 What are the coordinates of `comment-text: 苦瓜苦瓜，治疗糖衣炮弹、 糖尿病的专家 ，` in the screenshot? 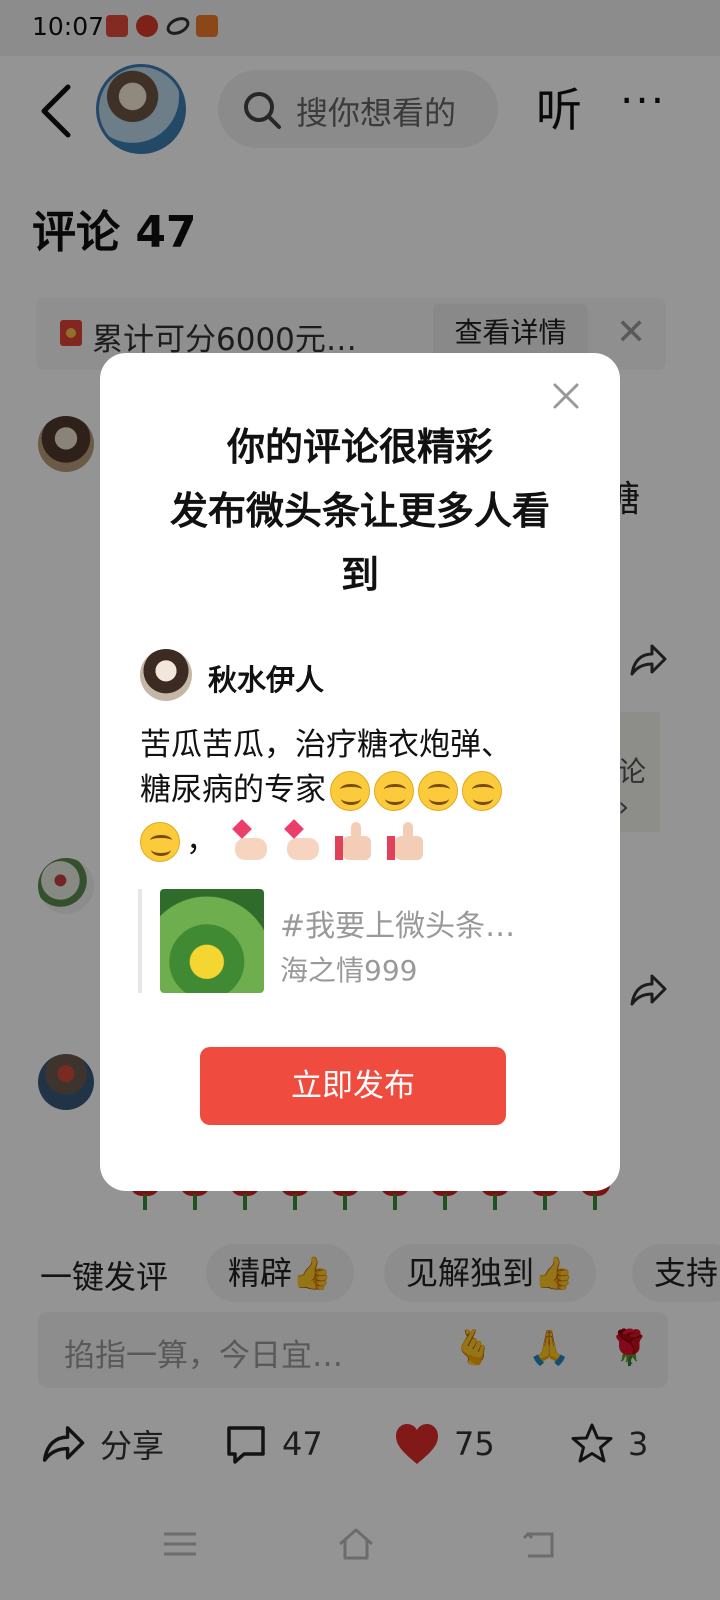 It's located at (360, 793).